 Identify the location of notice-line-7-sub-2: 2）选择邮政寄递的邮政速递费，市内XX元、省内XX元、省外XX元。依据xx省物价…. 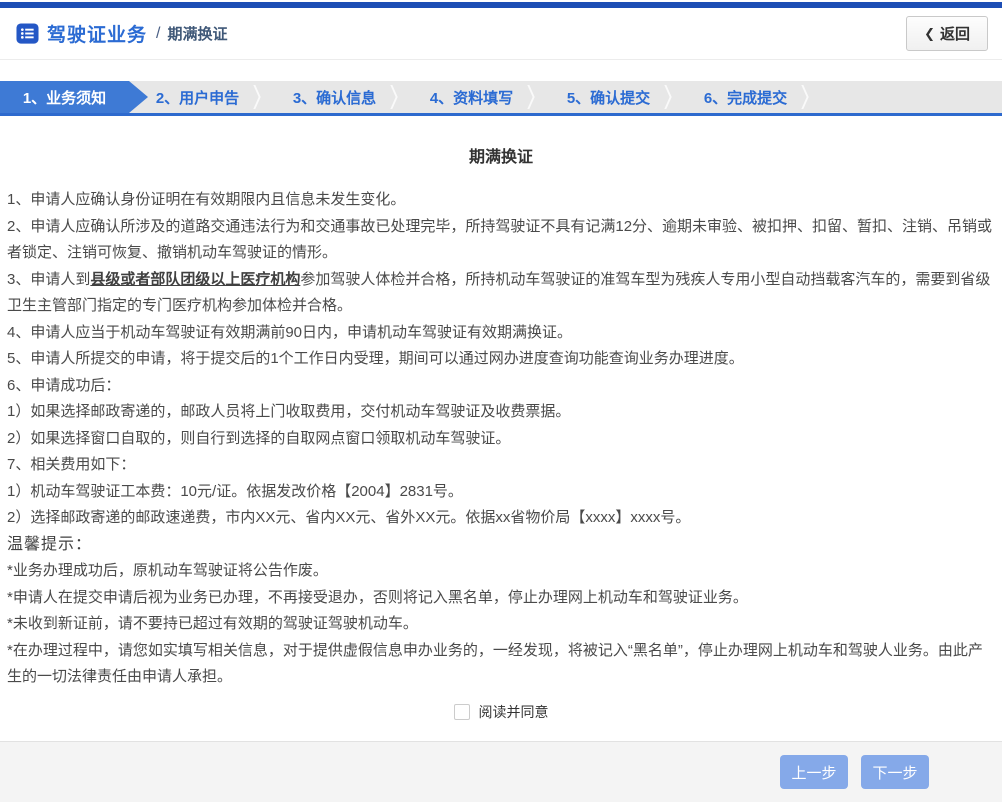
(349, 517).